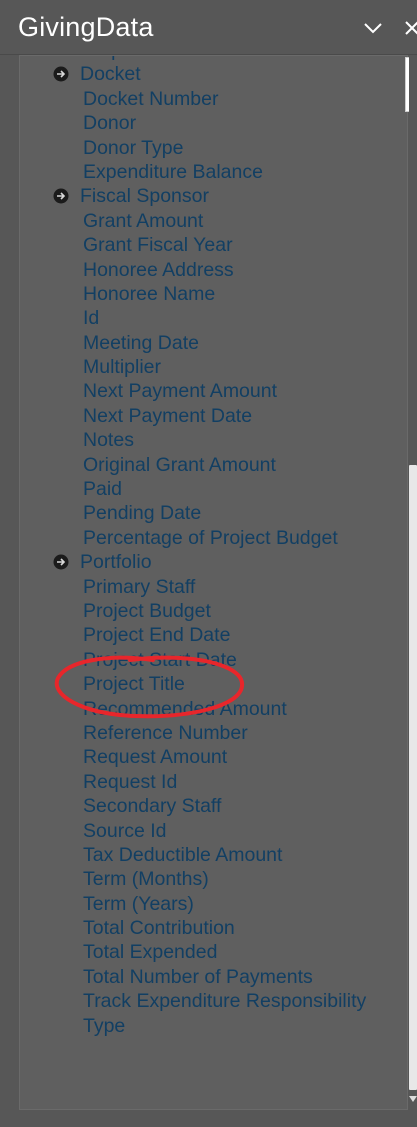  What do you see at coordinates (210, 343) in the screenshot?
I see `field-item: Meeting Date` at bounding box center [210, 343].